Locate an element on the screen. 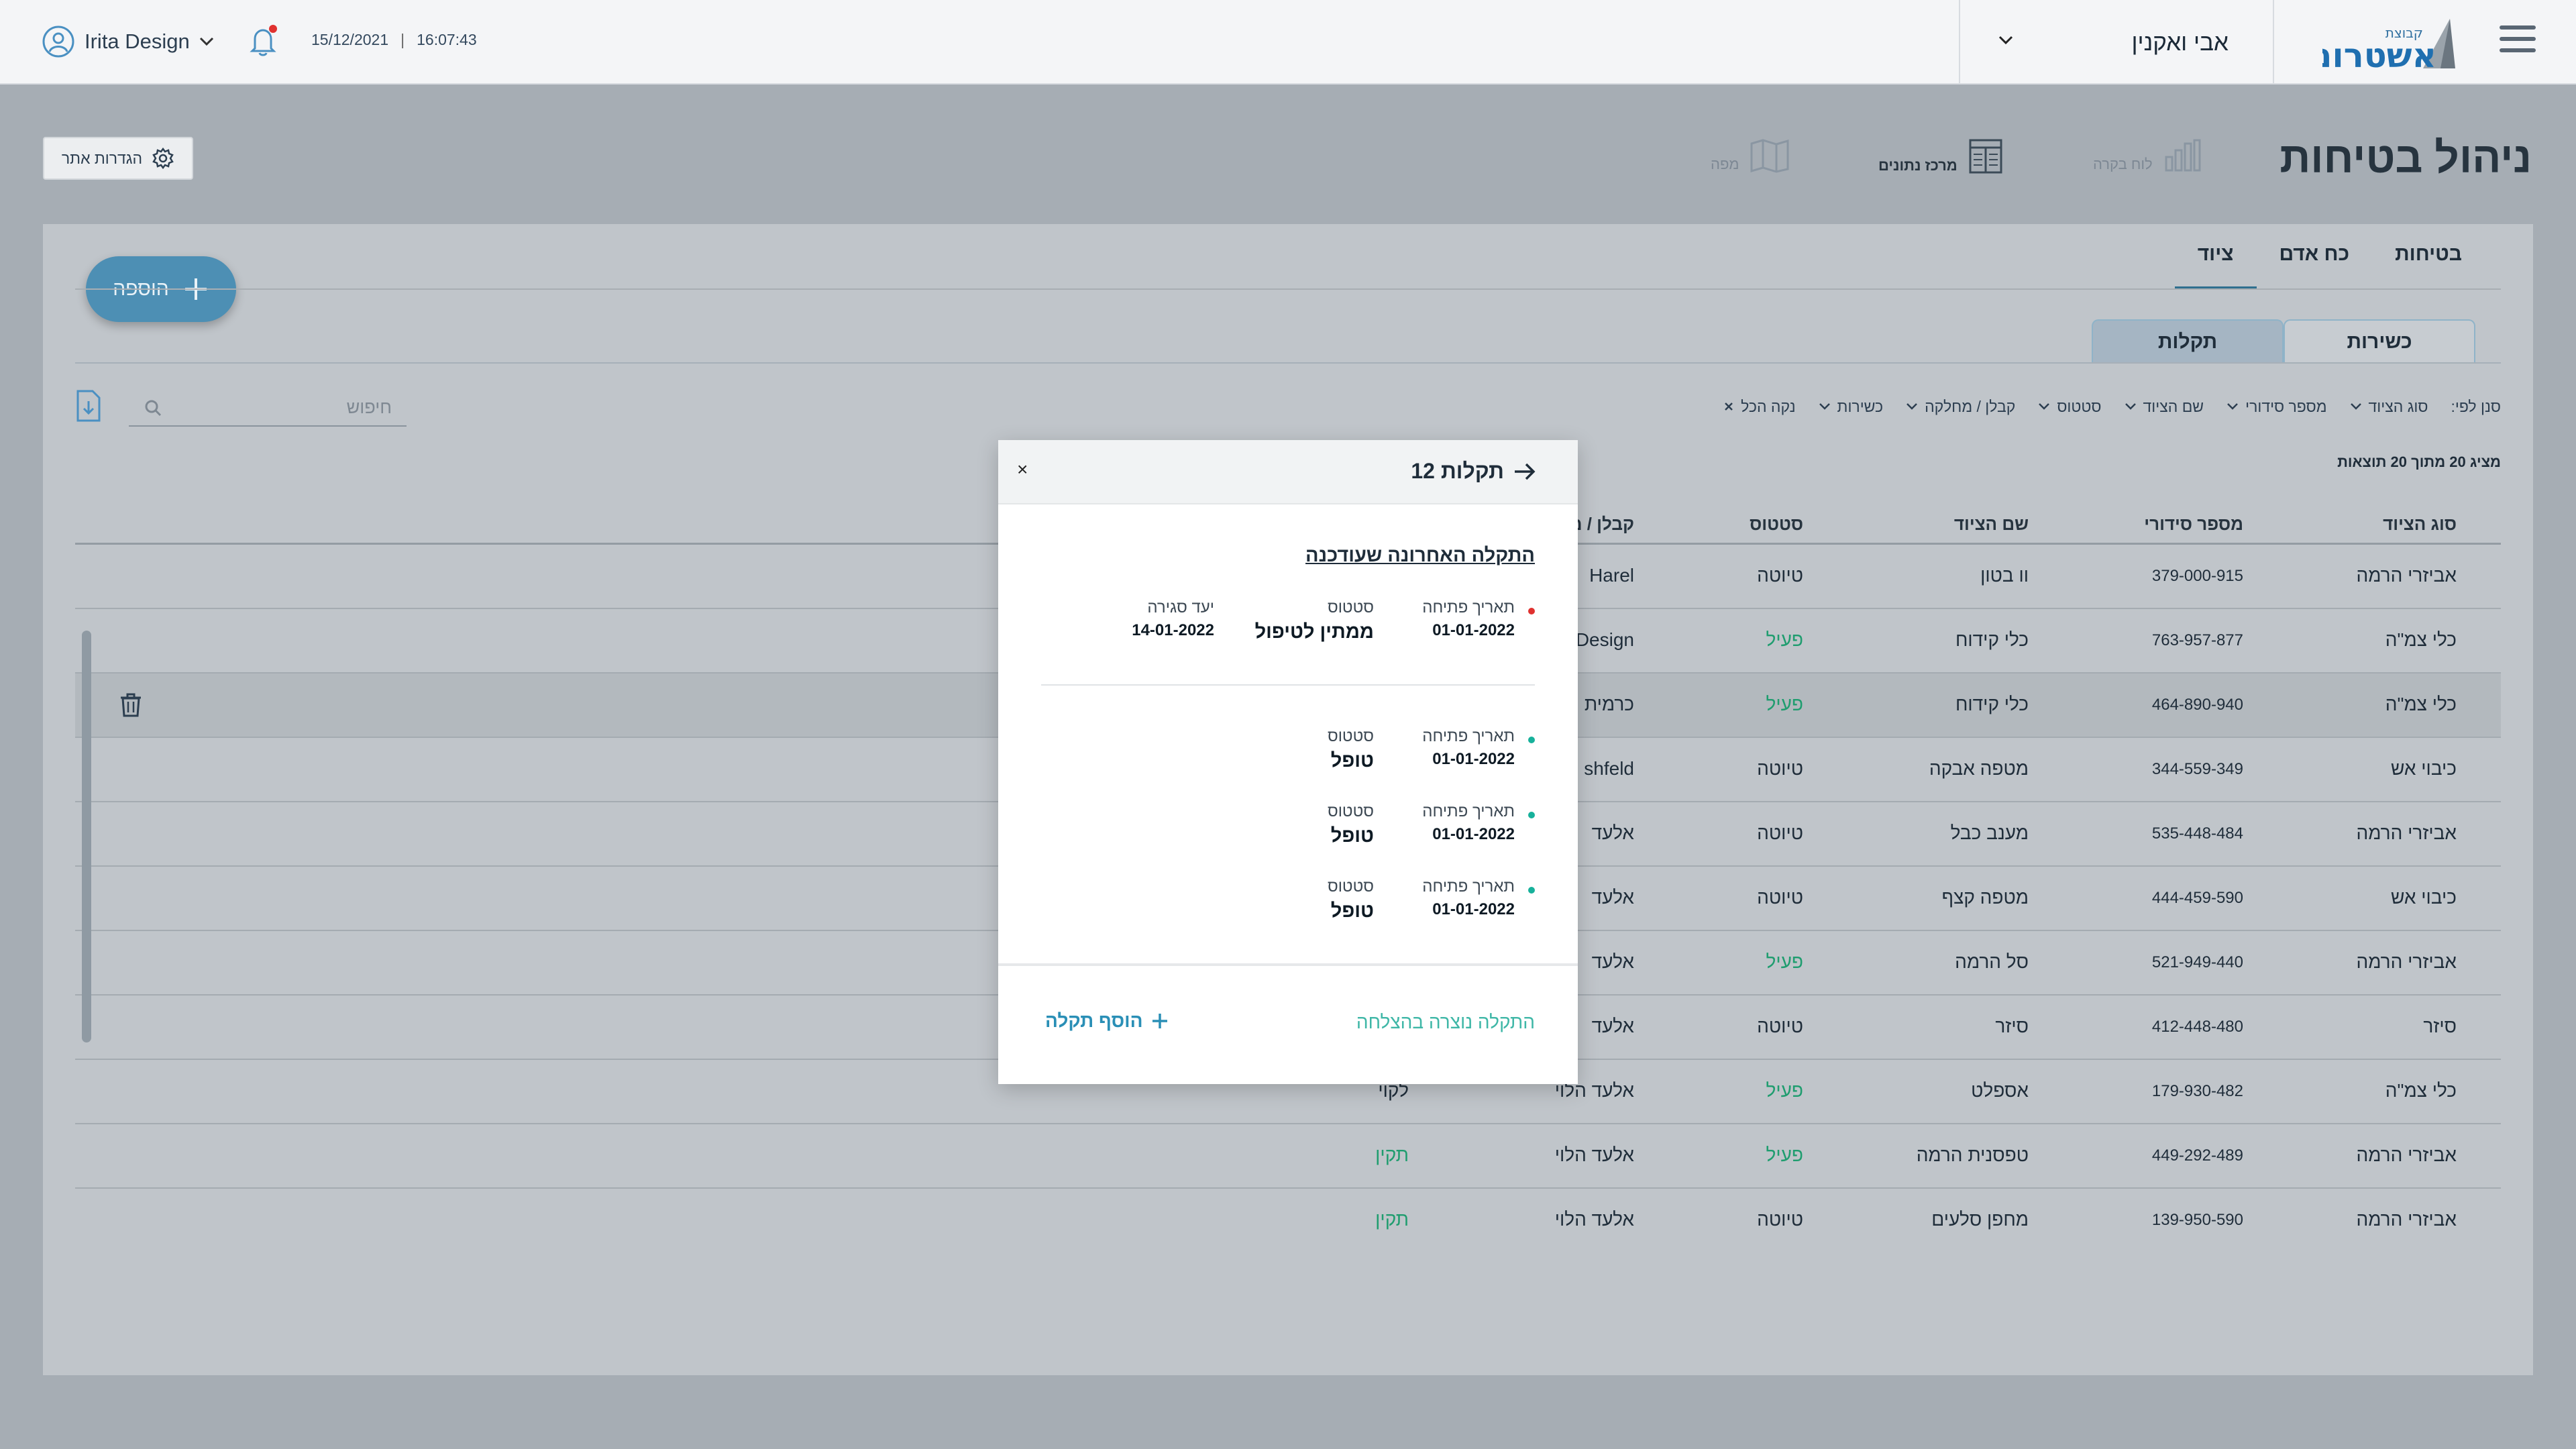  header-equipment-name: שם הציוד is located at coordinates (1991, 524).